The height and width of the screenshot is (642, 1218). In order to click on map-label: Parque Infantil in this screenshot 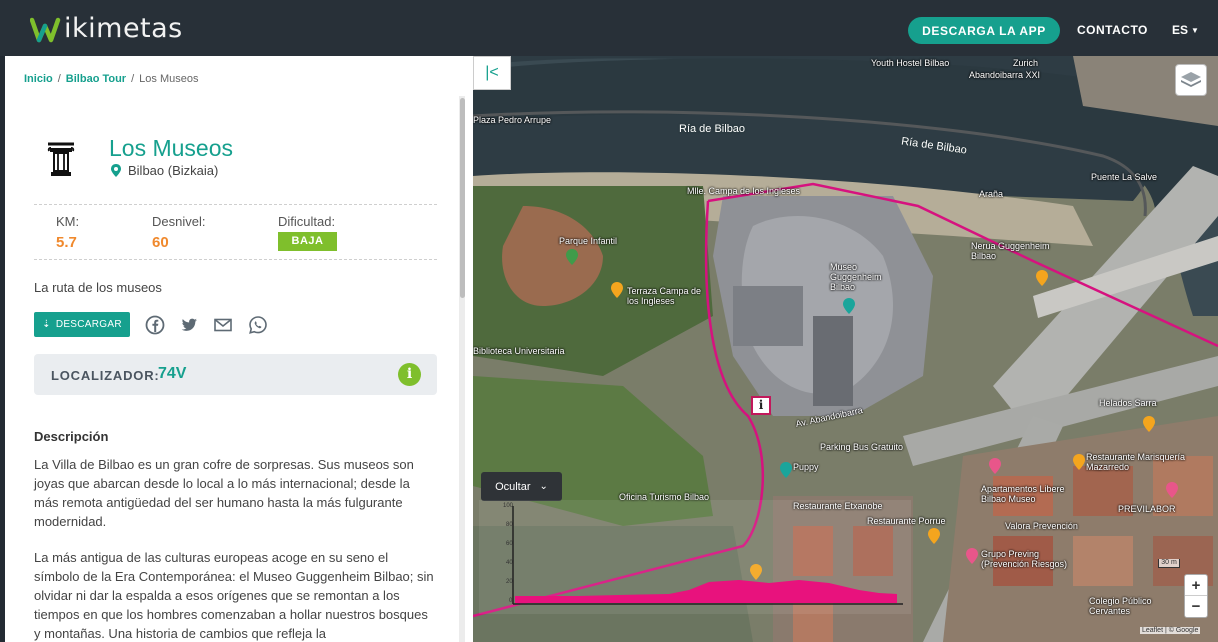, I will do `click(588, 241)`.